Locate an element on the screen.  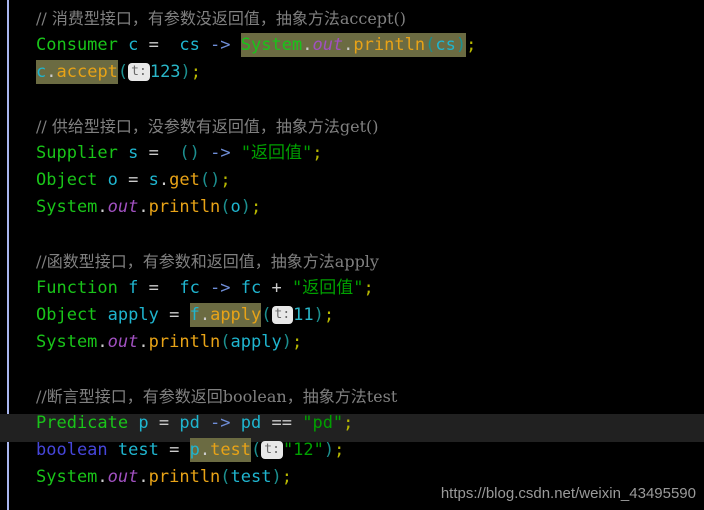
code-token: o is located at coordinates (235, 207).